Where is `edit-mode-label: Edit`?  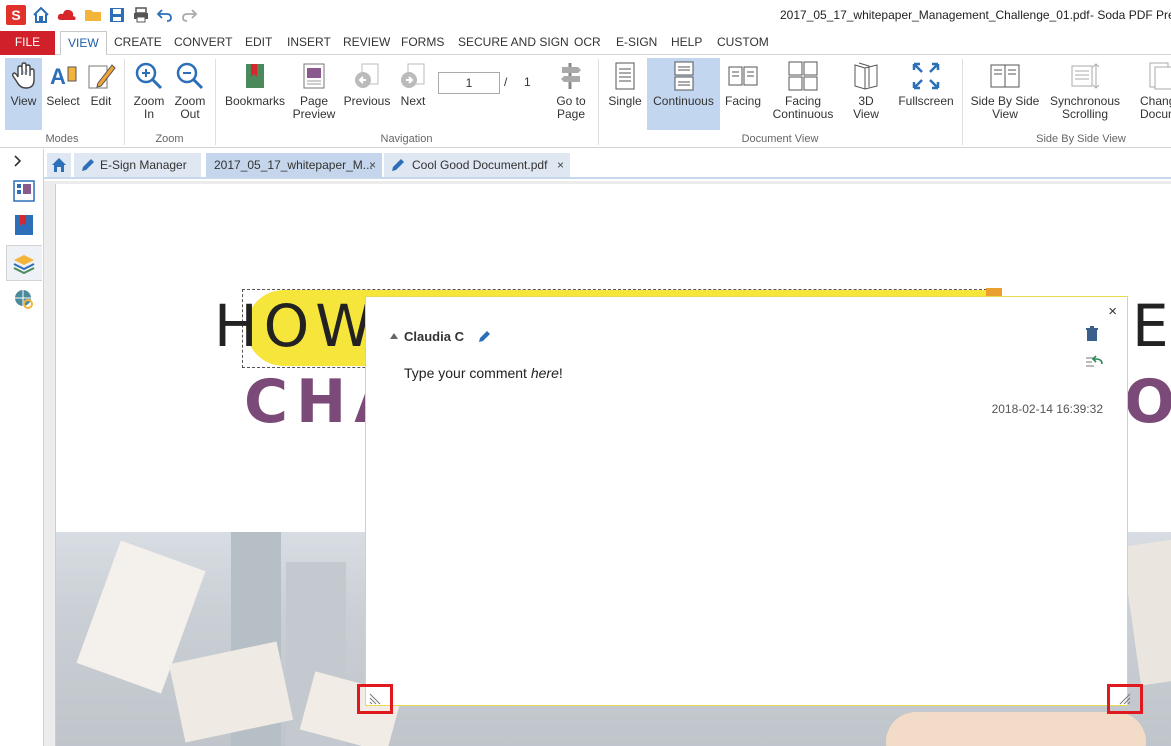
edit-mode-label: Edit is located at coordinates (101, 101).